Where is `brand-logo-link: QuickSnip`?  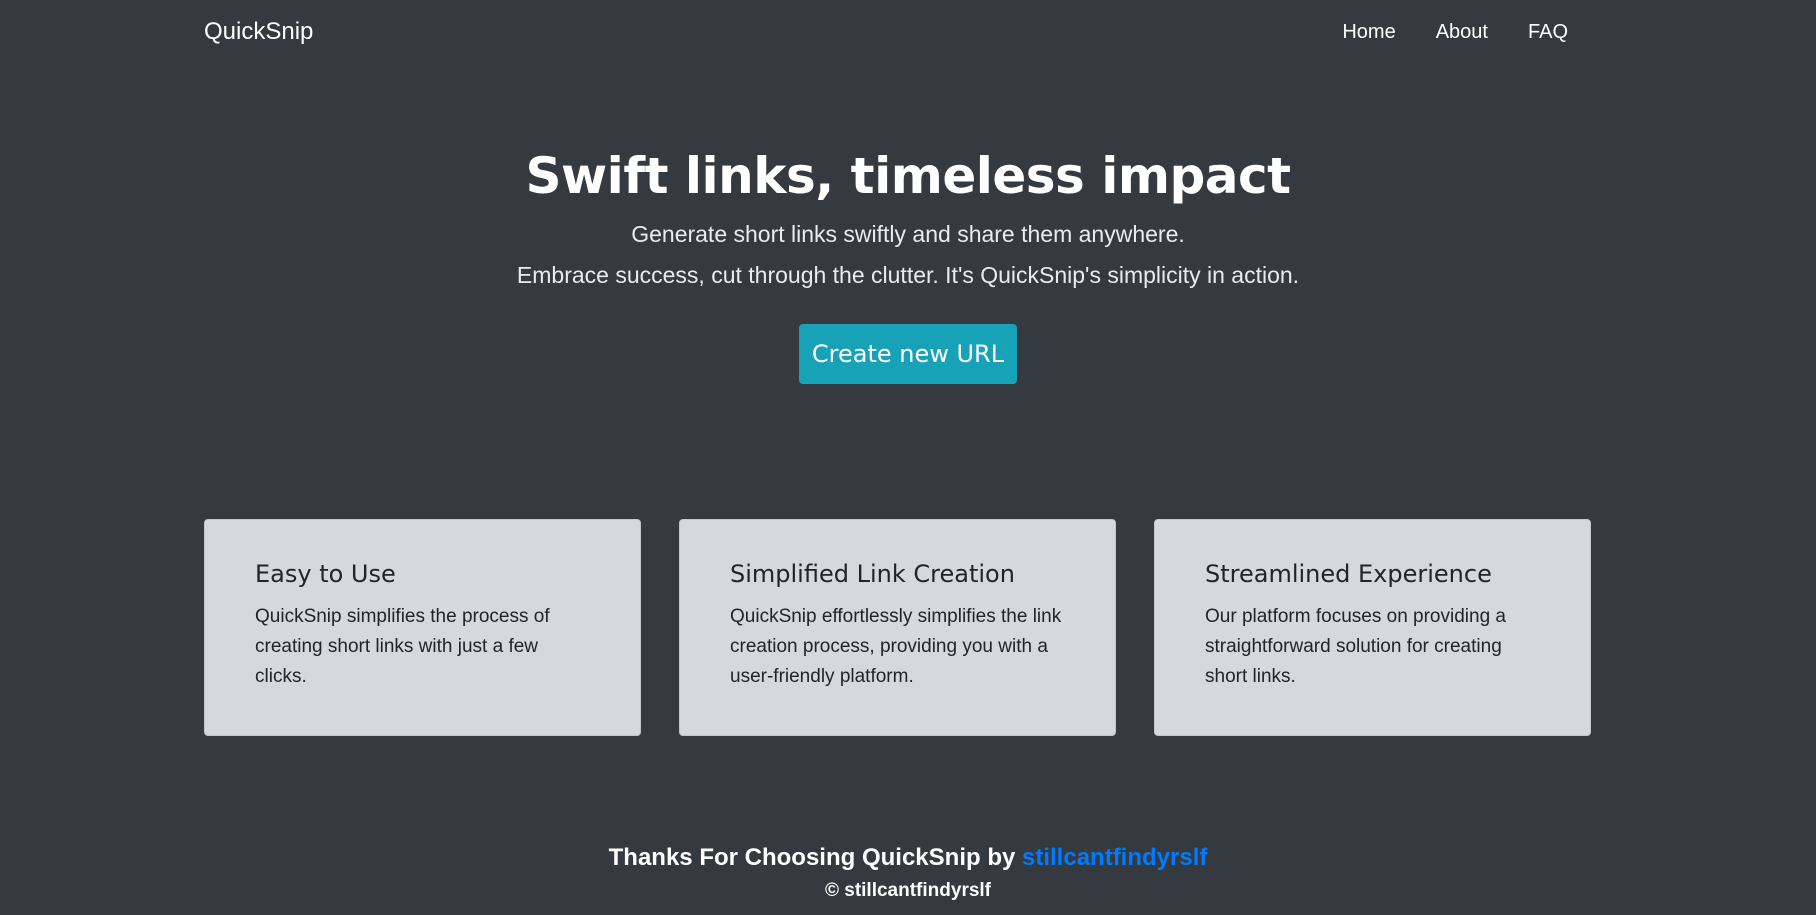 brand-logo-link: QuickSnip is located at coordinates (258, 32).